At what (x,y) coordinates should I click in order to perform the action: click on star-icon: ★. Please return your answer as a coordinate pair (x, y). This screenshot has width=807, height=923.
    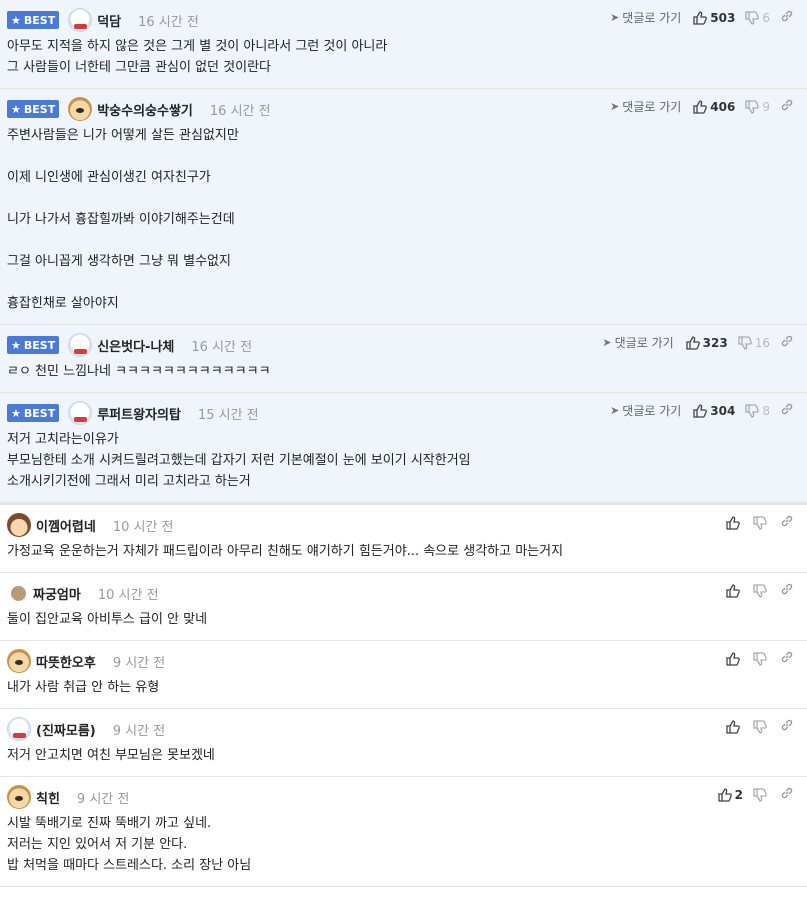
    Looking at the image, I should click on (16, 345).